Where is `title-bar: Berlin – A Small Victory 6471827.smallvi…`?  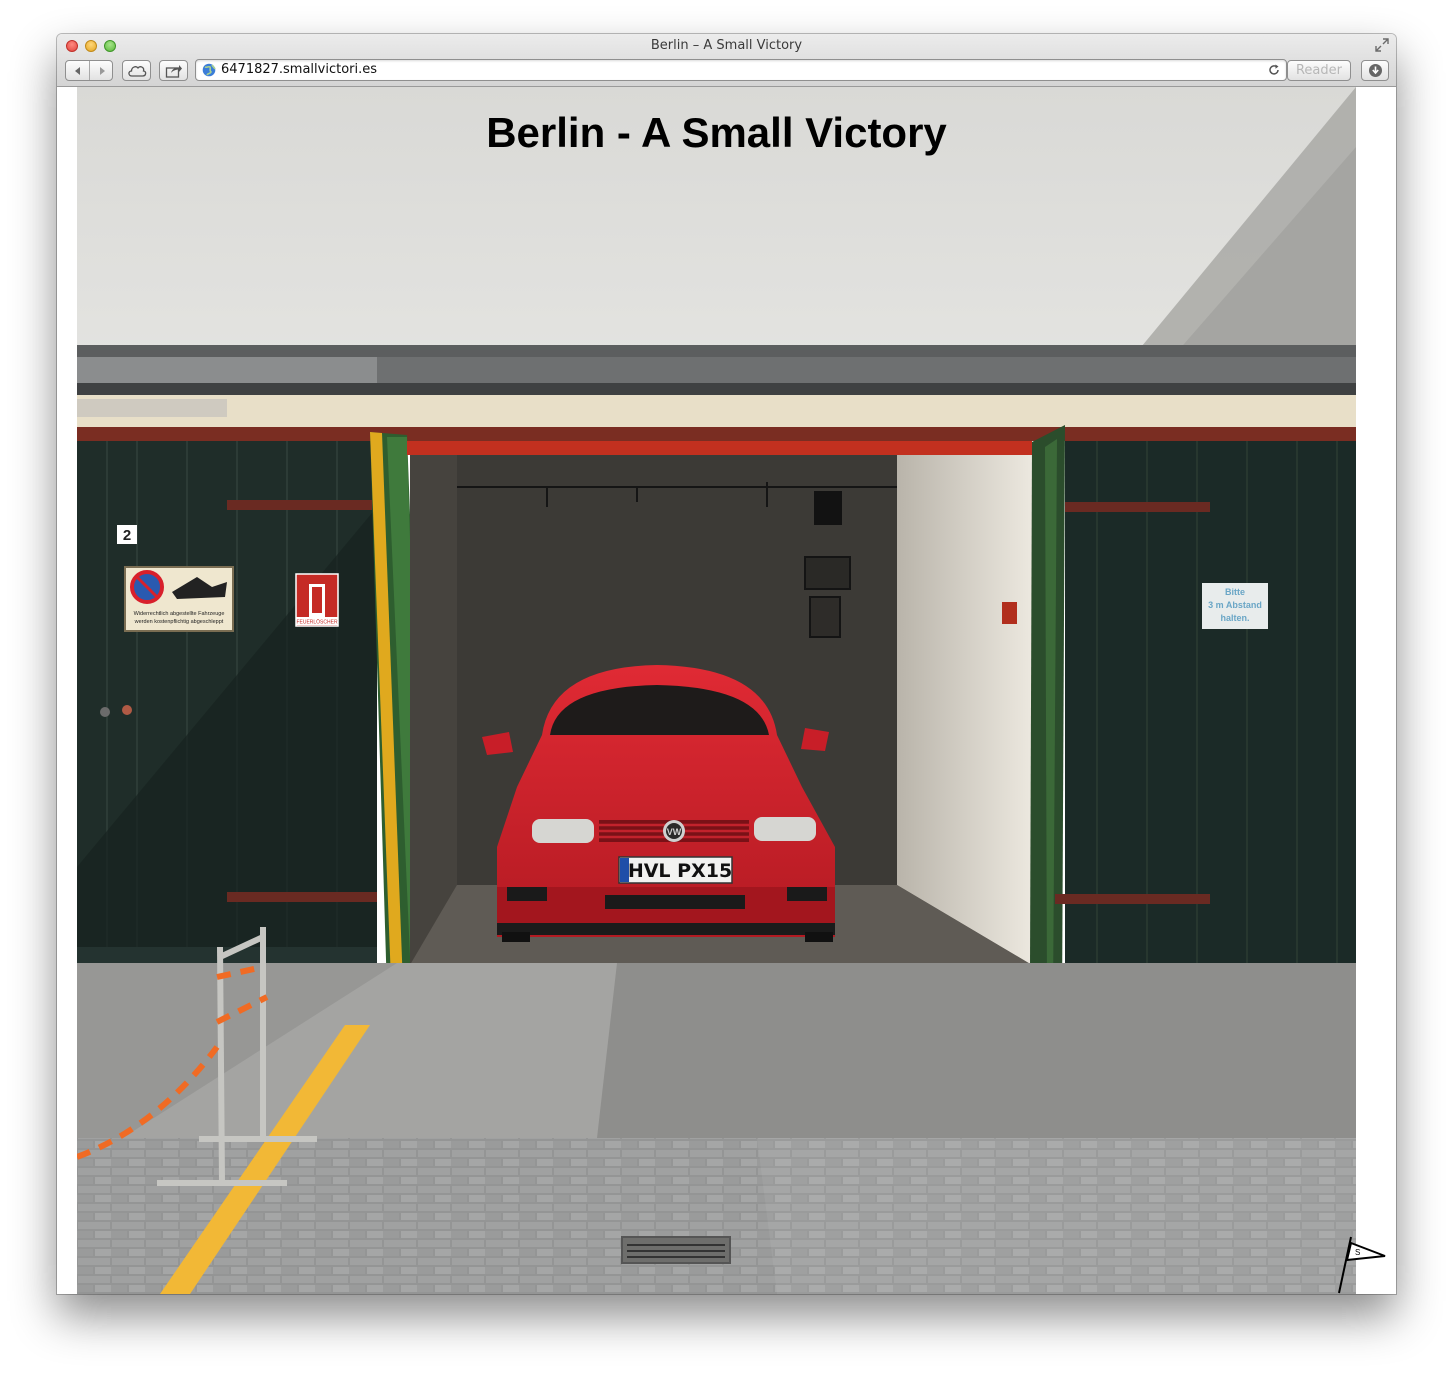 title-bar: Berlin – A Small Victory 6471827.smallvi… is located at coordinates (726, 60).